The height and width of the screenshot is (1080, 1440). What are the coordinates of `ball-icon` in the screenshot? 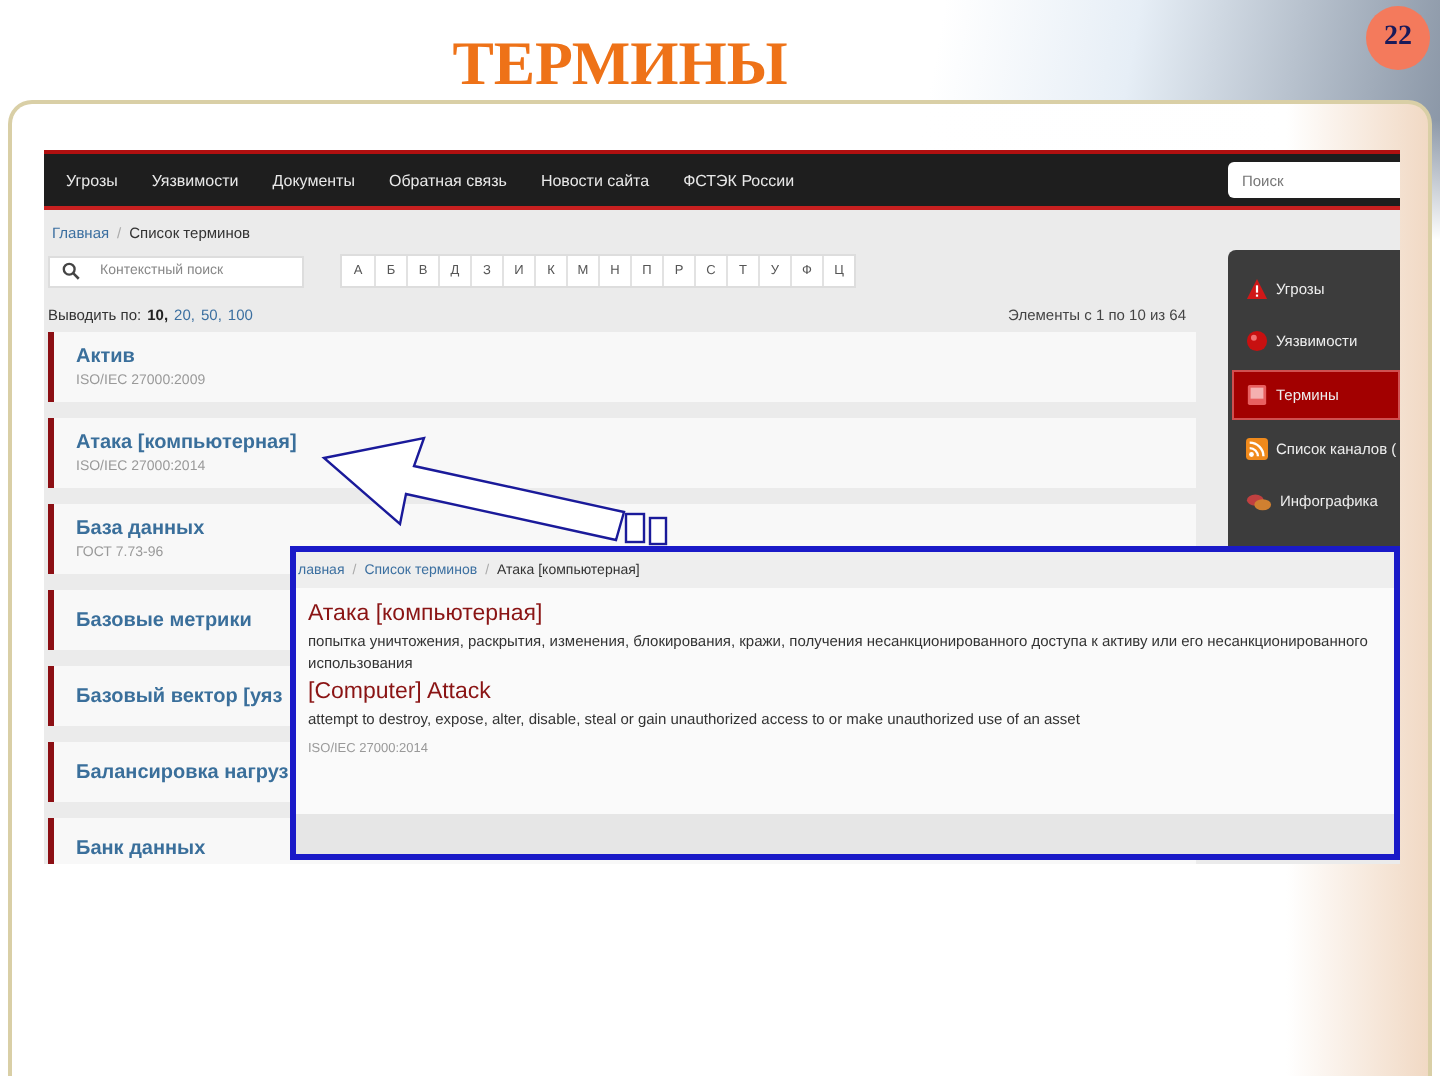 It's located at (1257, 341).